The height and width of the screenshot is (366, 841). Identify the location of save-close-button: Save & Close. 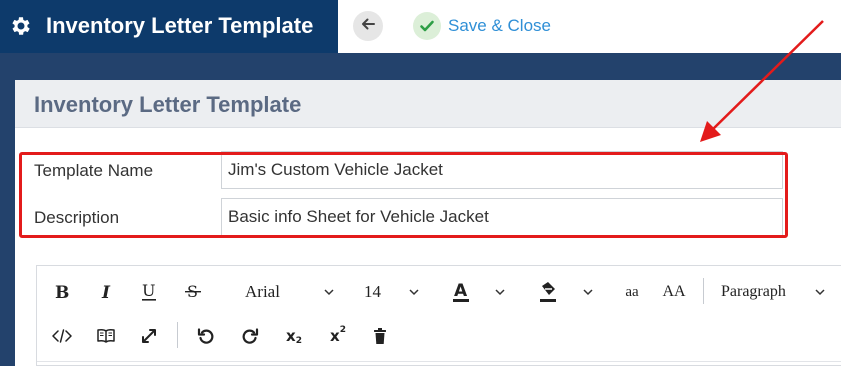
(482, 26).